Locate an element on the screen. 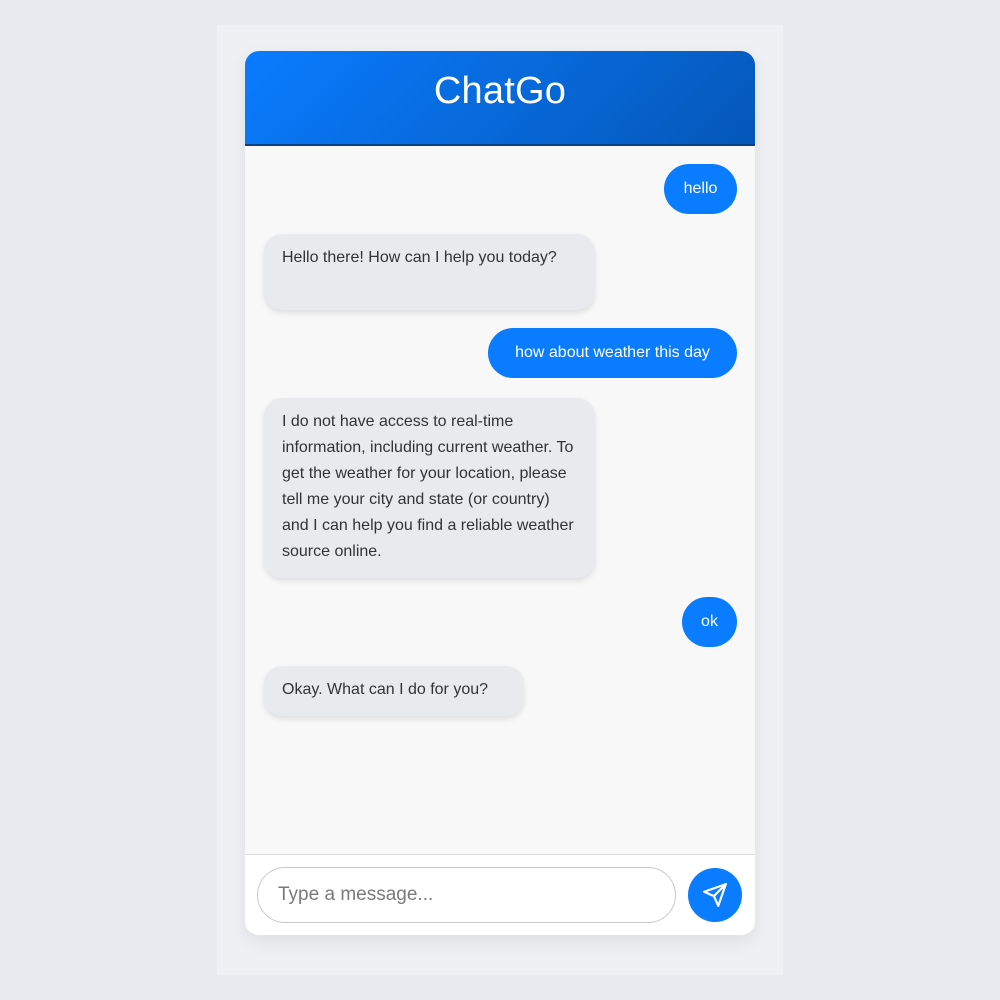 The width and height of the screenshot is (1000, 1000). composer-bar is located at coordinates (500, 894).